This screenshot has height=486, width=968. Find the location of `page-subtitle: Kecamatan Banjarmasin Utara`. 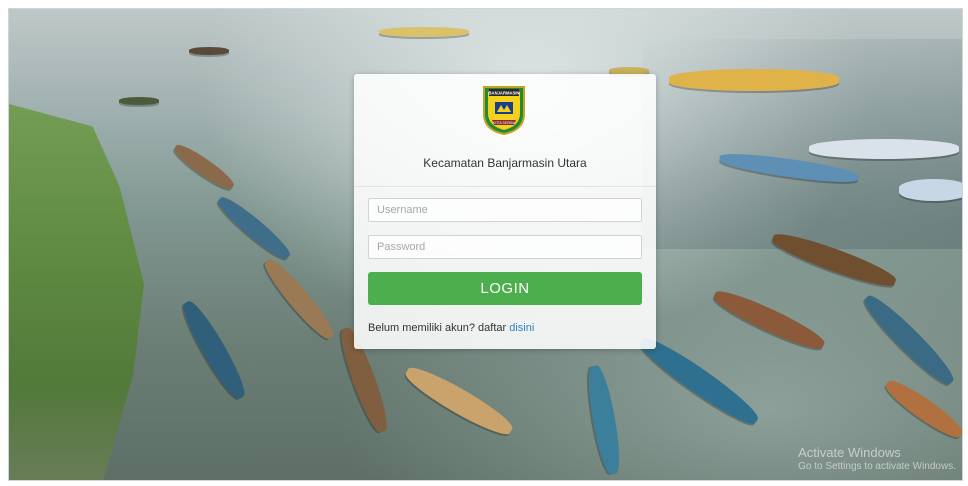

page-subtitle: Kecamatan Banjarmasin Utara is located at coordinates (505, 163).